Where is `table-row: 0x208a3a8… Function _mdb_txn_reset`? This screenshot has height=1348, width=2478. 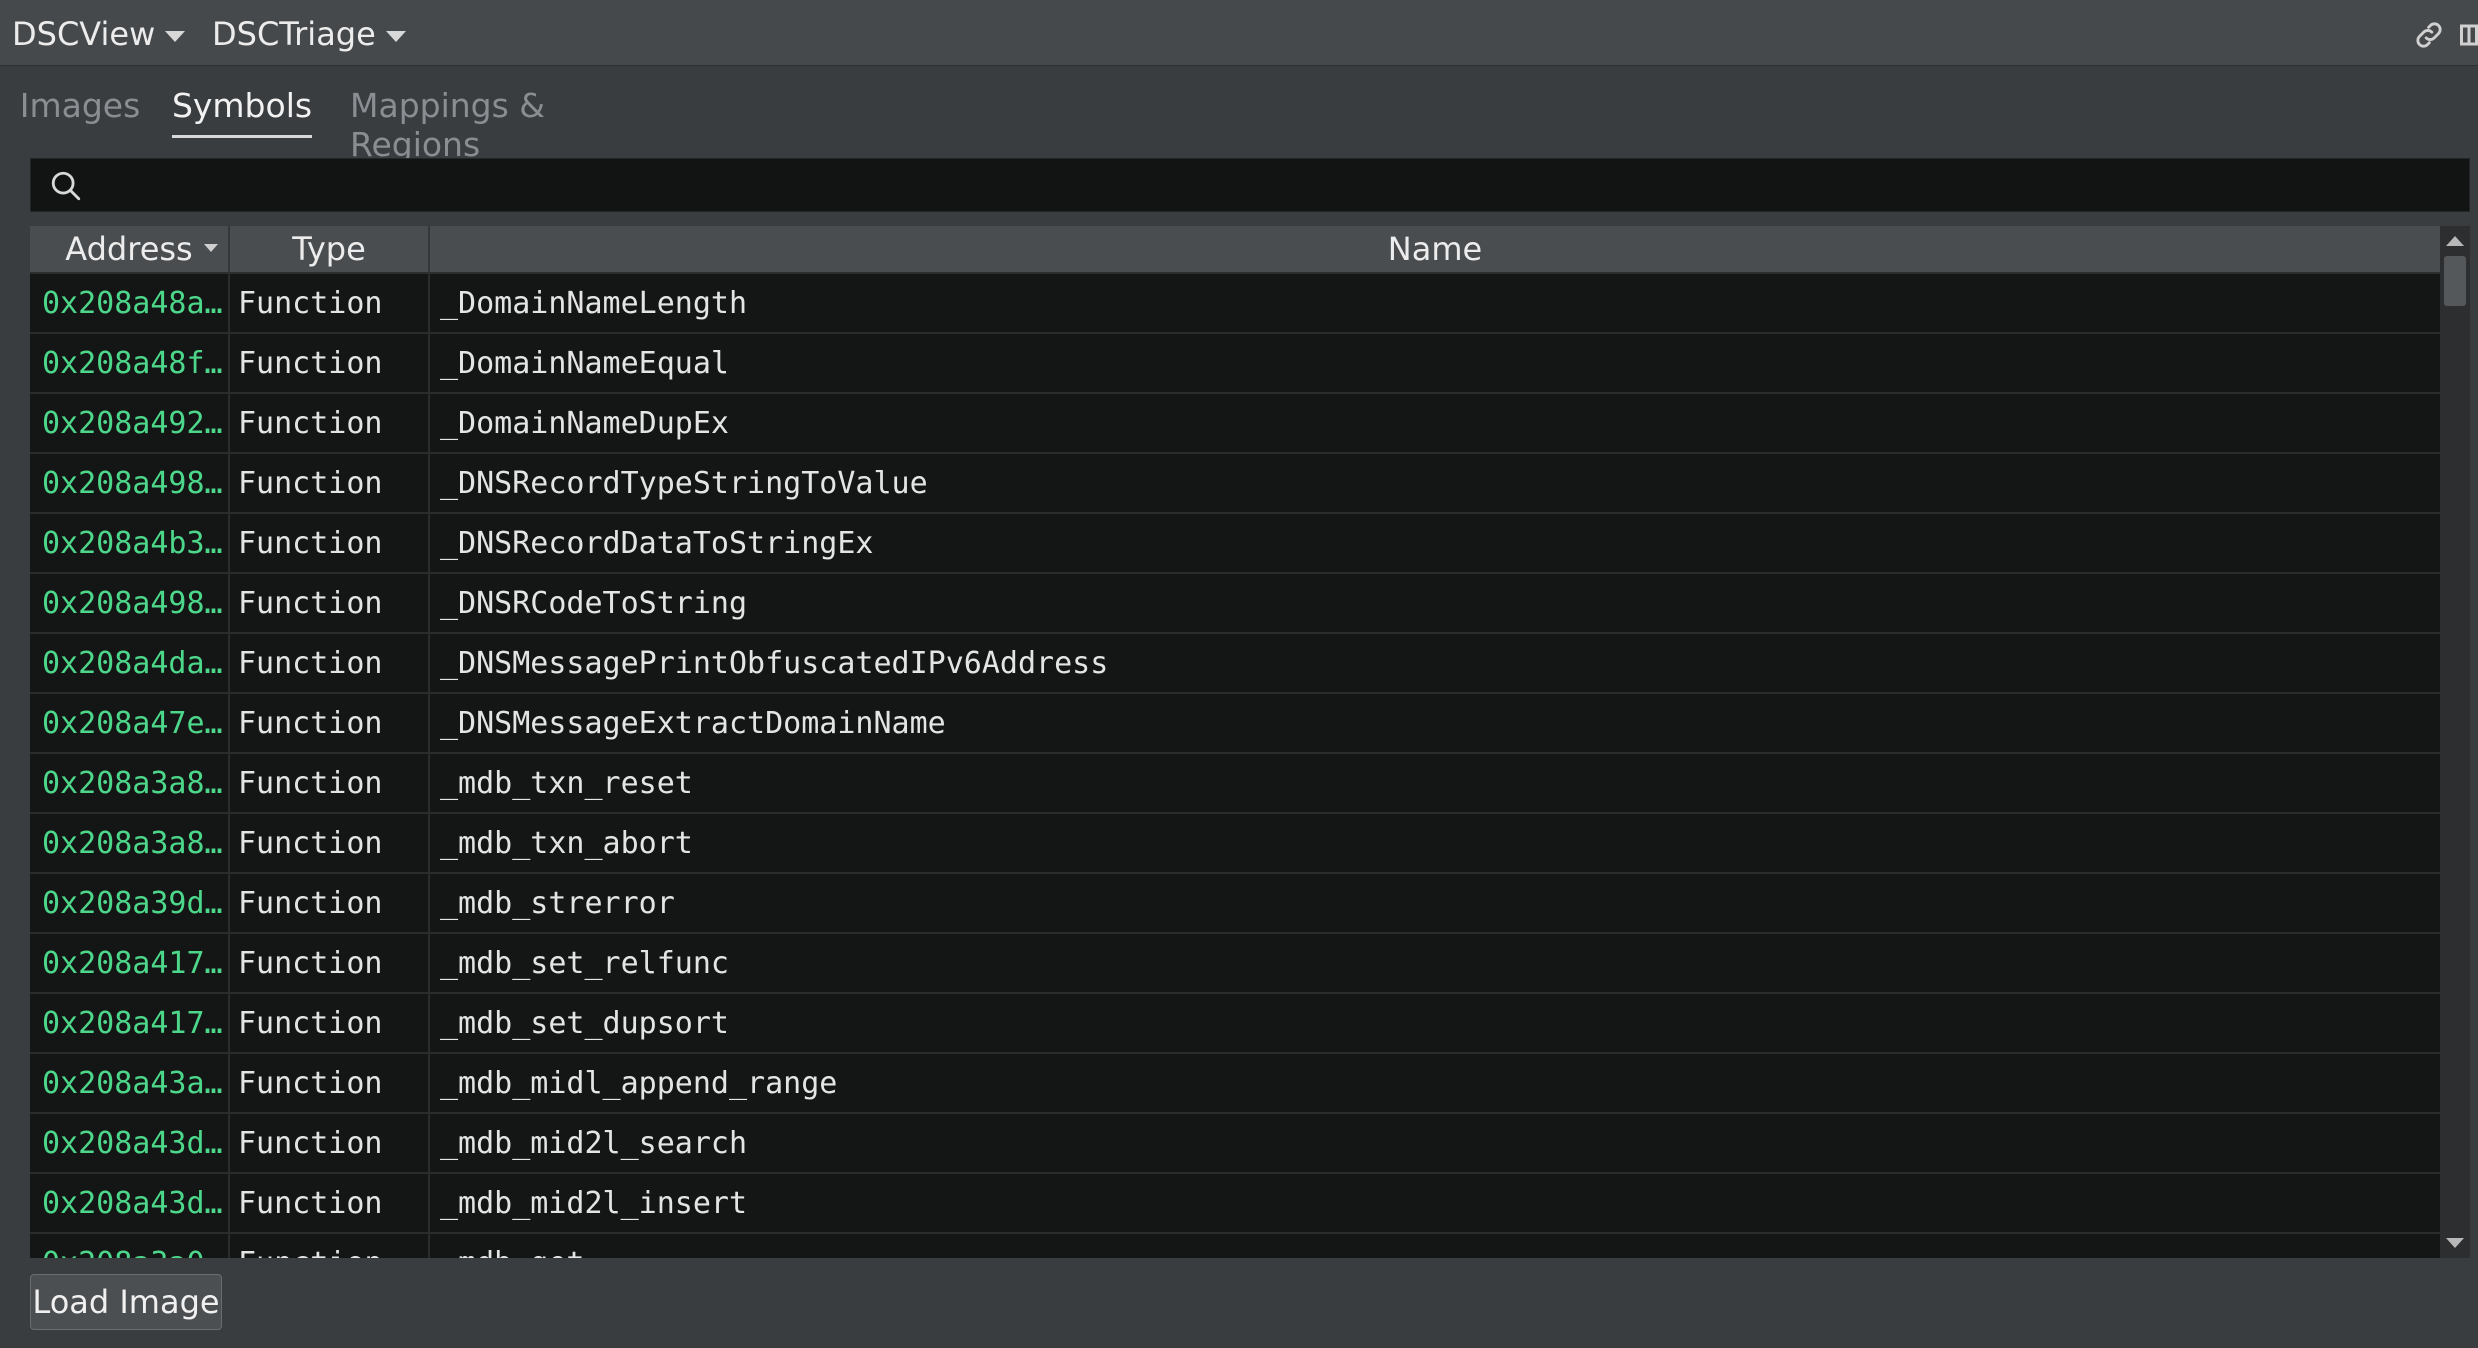
table-row: 0x208a3a8… Function _mdb_txn_reset is located at coordinates (1235, 784).